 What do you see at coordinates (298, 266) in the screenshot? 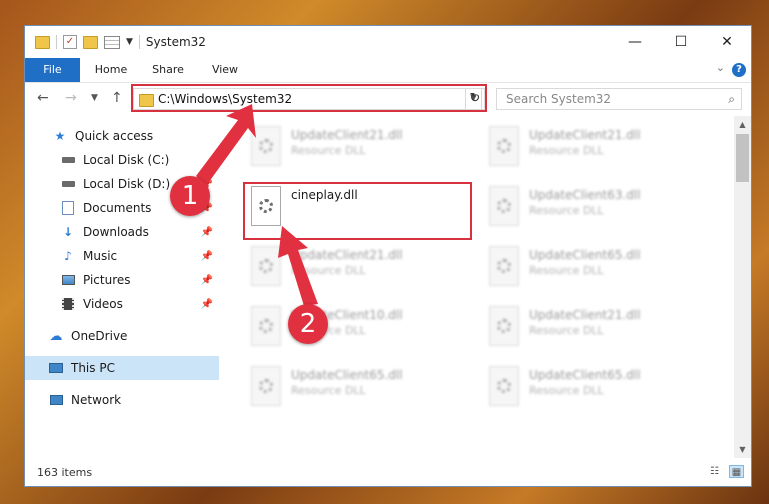
I see `arrow-2-icon` at bounding box center [298, 266].